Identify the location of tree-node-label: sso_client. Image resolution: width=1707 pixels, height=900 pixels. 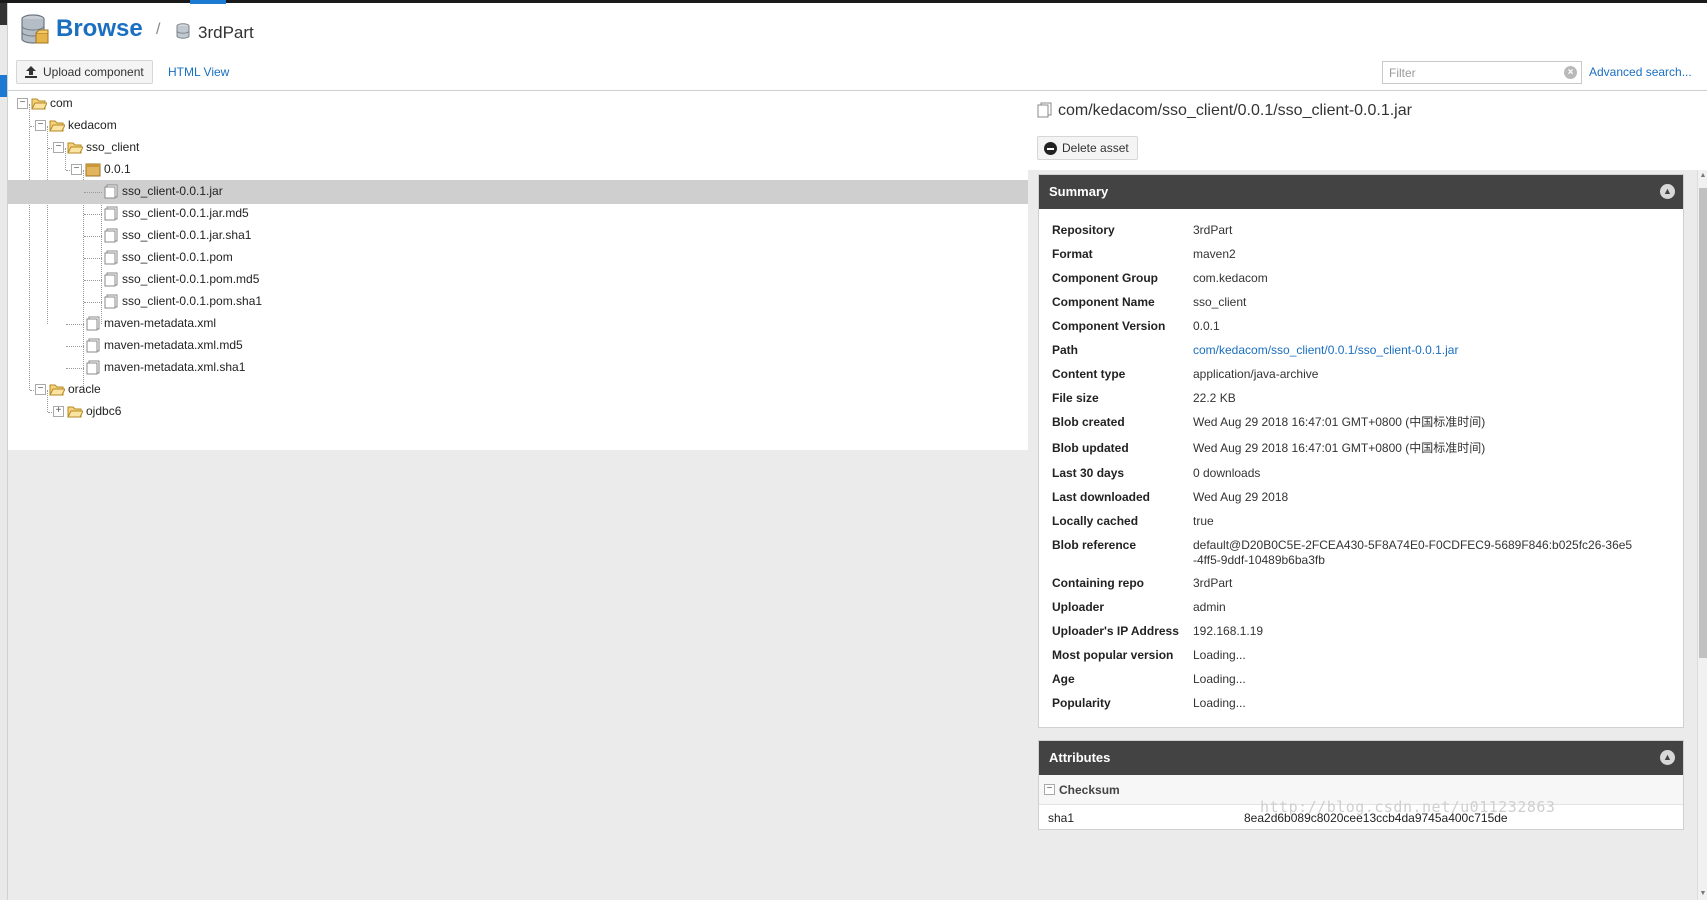
(113, 147).